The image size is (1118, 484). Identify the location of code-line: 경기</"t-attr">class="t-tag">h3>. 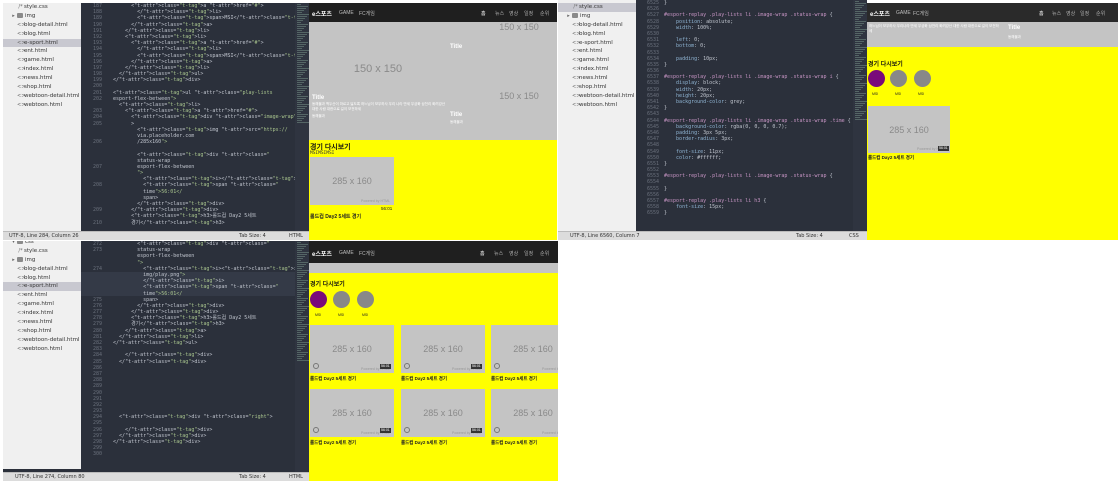
(201, 223).